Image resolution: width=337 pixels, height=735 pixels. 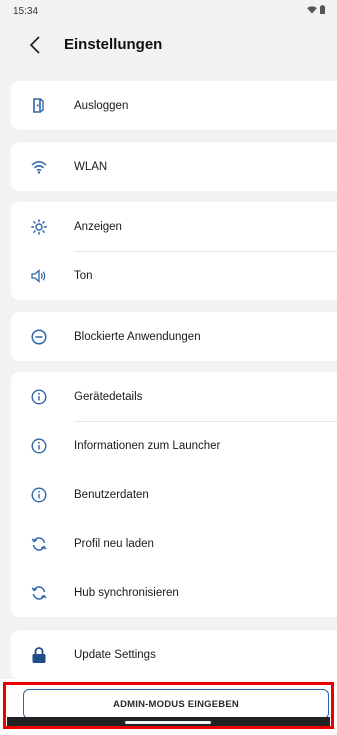 What do you see at coordinates (137, 336) in the screenshot?
I see `settings-item-label: Blockierte Anwendungen` at bounding box center [137, 336].